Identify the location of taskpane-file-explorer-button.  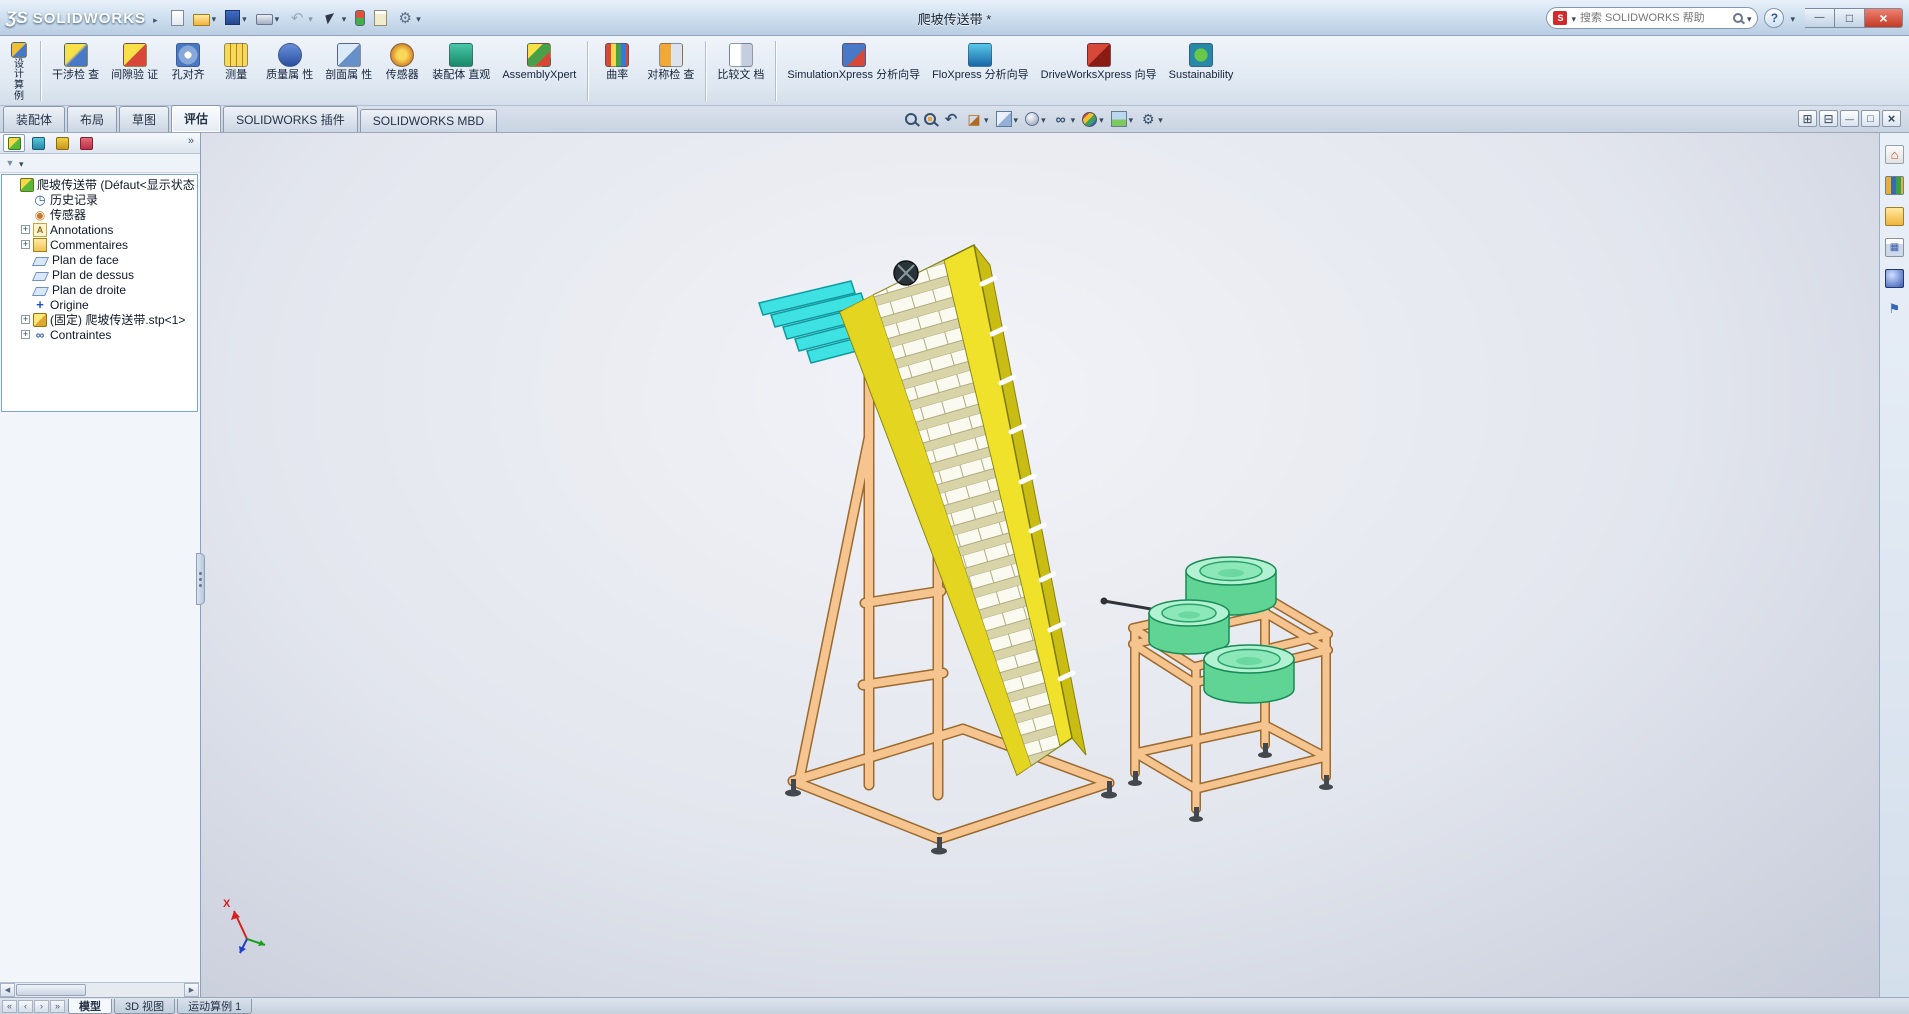
(1895, 216).